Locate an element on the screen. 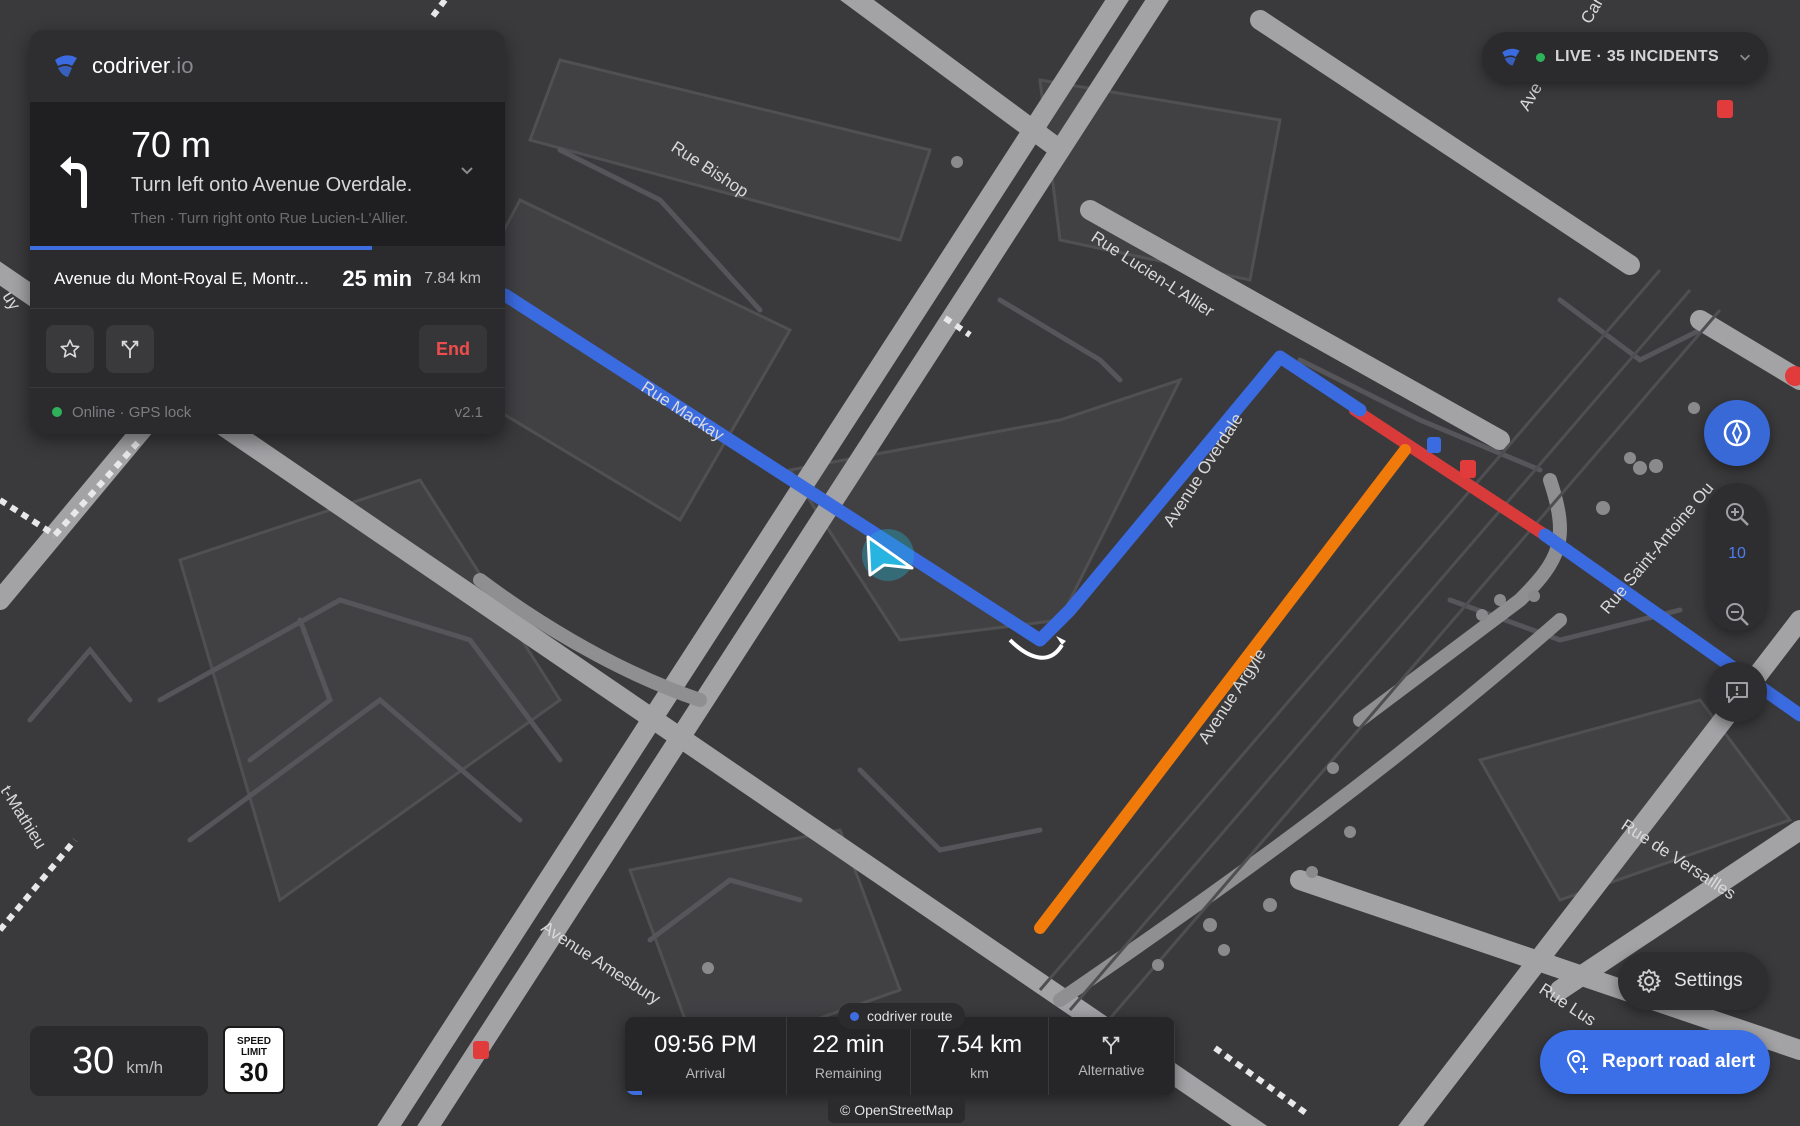 The height and width of the screenshot is (1126, 1800). alternative-route-button: Alternative is located at coordinates (1112, 1056).